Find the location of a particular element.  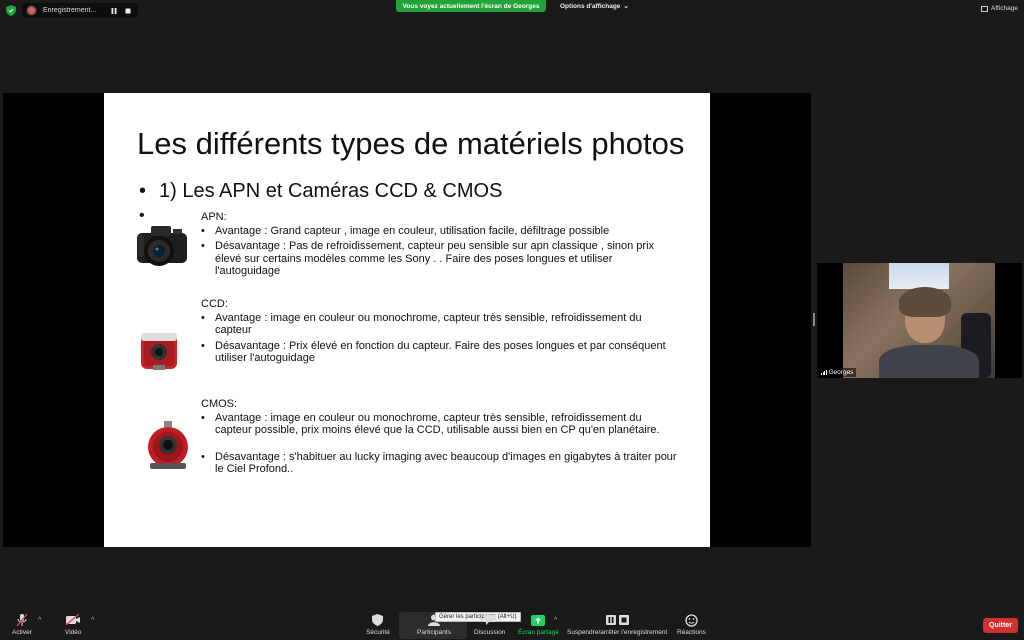

video-person-hair is located at coordinates (925, 302).